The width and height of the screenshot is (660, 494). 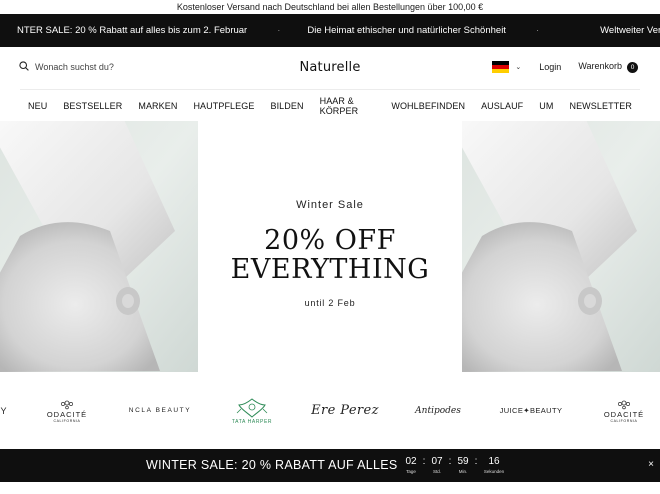 I want to click on brand-logo-ncla-beauty: NCLA BEAUTY, so click(x=160, y=410).